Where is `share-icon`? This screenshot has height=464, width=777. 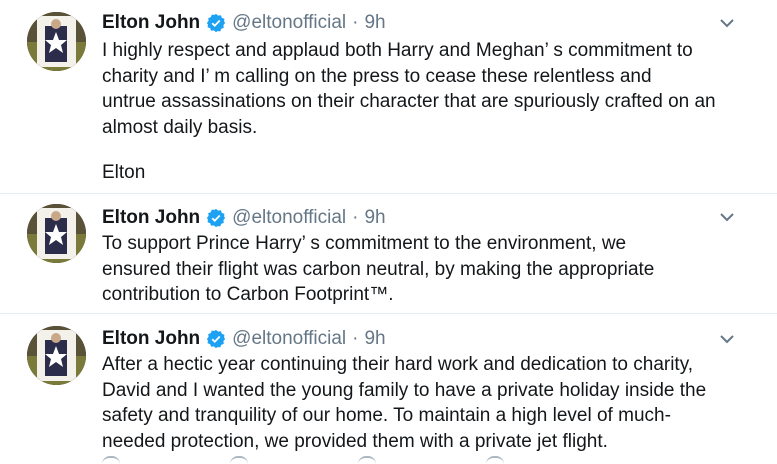
share-icon is located at coordinates (495, 460).